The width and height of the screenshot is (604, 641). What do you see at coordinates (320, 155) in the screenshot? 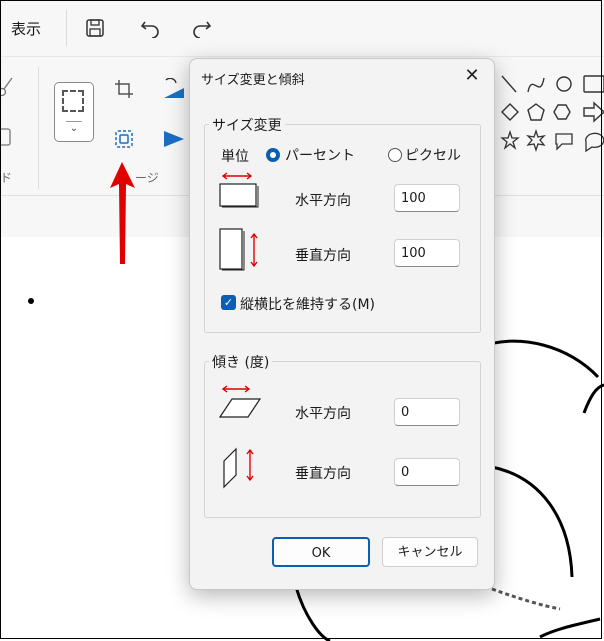
I see `percent-label: パーセント` at bounding box center [320, 155].